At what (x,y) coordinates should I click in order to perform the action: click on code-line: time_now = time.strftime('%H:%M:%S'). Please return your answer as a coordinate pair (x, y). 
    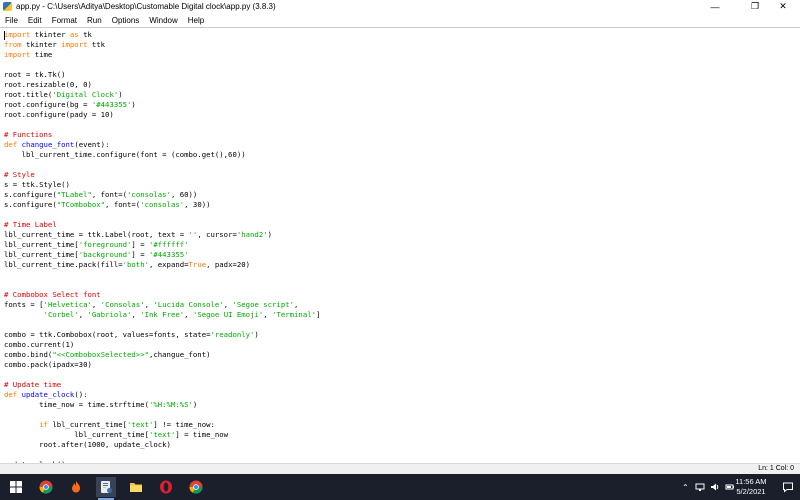
    Looking at the image, I should click on (162, 405).